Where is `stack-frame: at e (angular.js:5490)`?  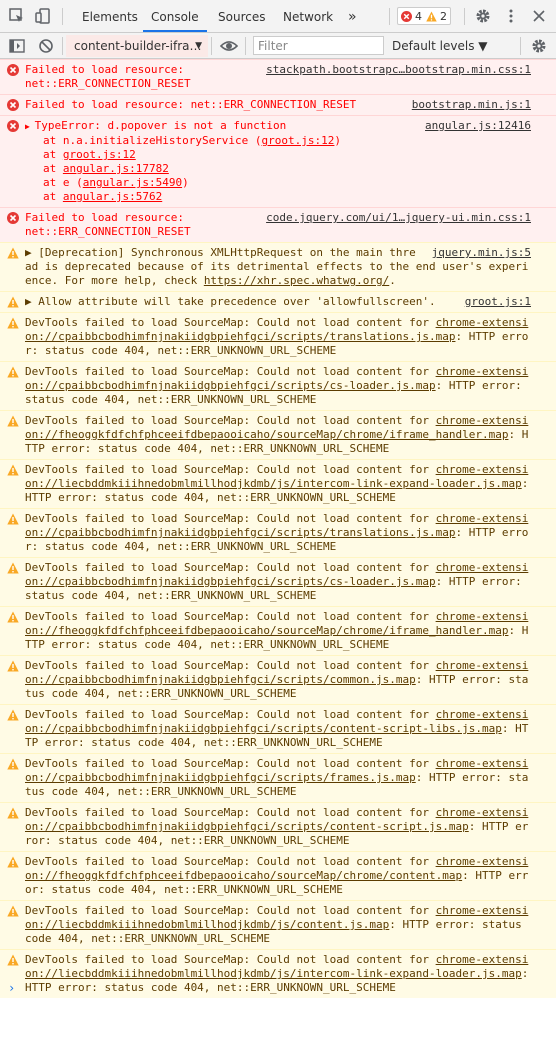 stack-frame: at e (angular.js:5490) is located at coordinates (278, 183).